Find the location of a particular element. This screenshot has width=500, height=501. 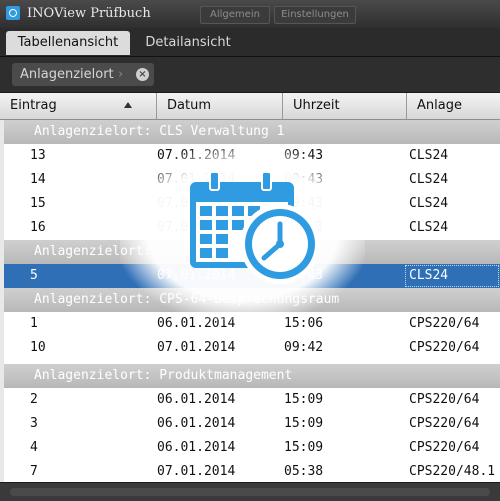

cell-eintrag: 13 is located at coordinates (38, 155).